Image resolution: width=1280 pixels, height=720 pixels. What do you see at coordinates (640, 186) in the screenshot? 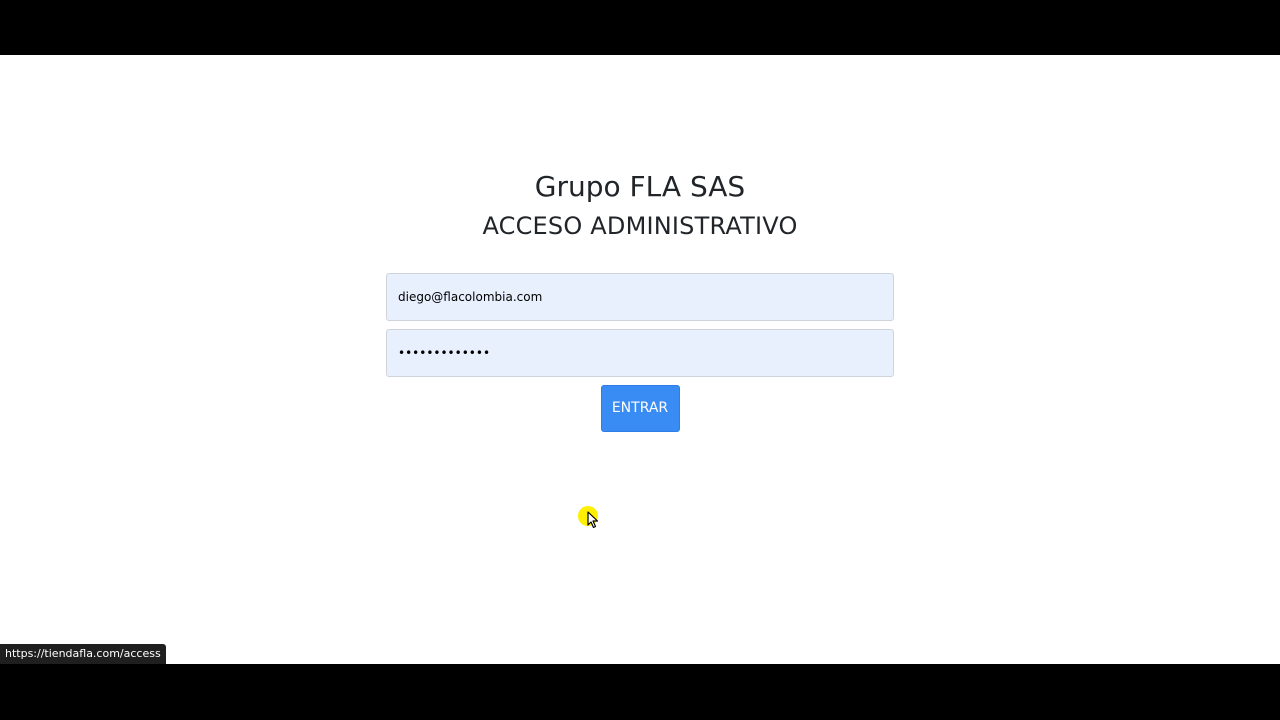
I see `brand-title: Grupo FLA SAS` at bounding box center [640, 186].